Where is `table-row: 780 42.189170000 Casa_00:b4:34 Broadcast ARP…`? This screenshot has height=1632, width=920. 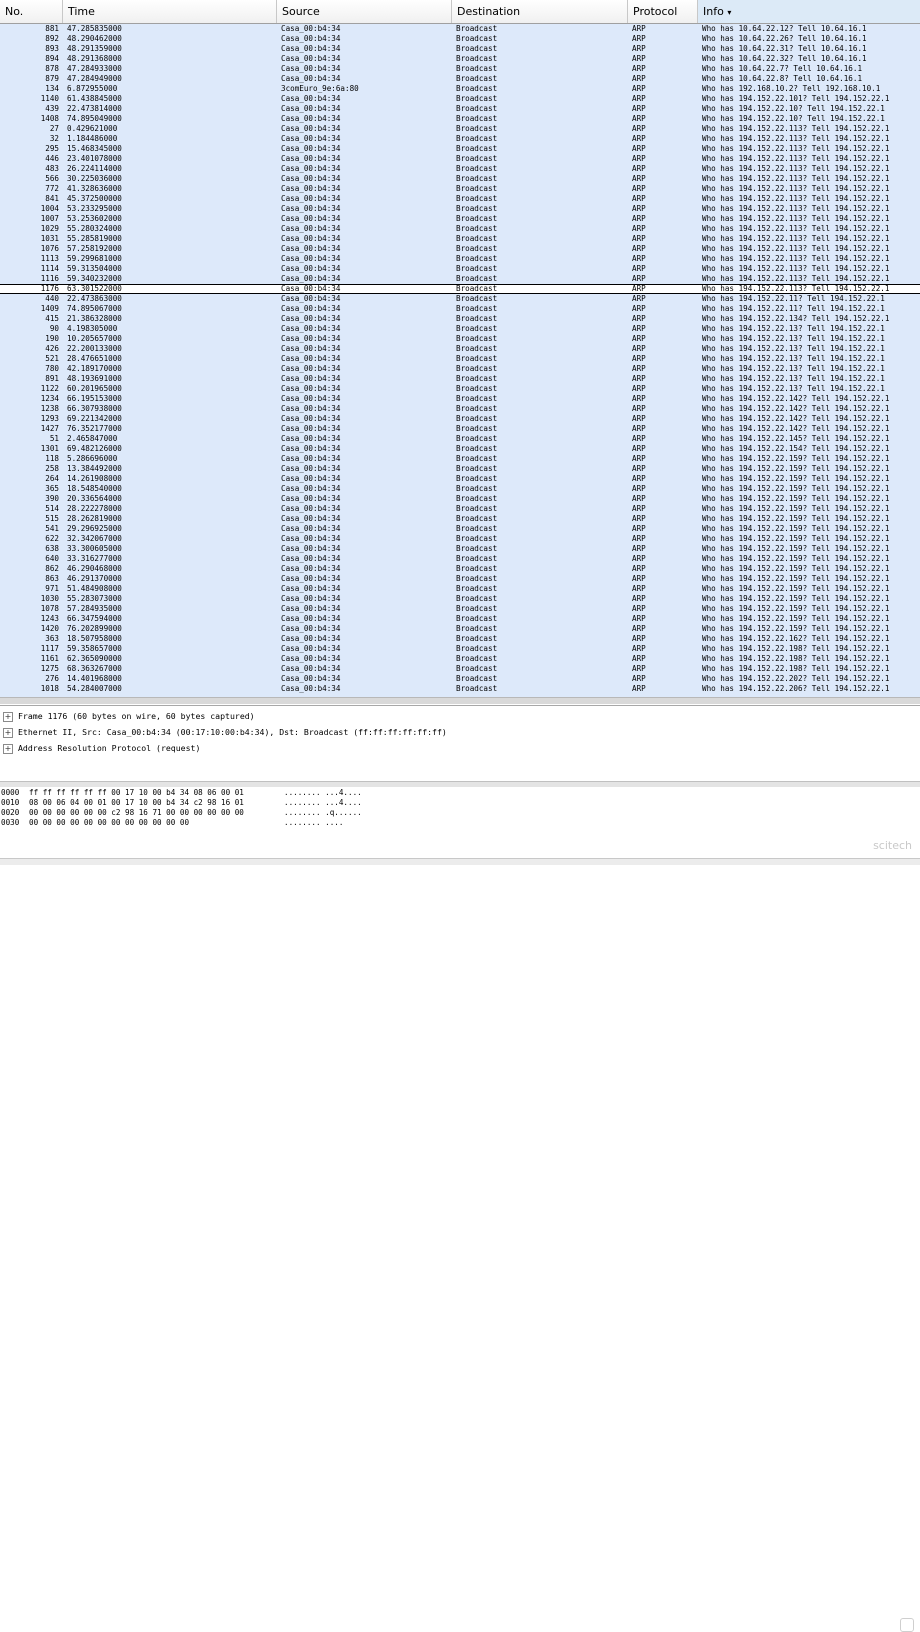 table-row: 780 42.189170000 Casa_00:b4:34 Broadcast ARP… is located at coordinates (460, 369).